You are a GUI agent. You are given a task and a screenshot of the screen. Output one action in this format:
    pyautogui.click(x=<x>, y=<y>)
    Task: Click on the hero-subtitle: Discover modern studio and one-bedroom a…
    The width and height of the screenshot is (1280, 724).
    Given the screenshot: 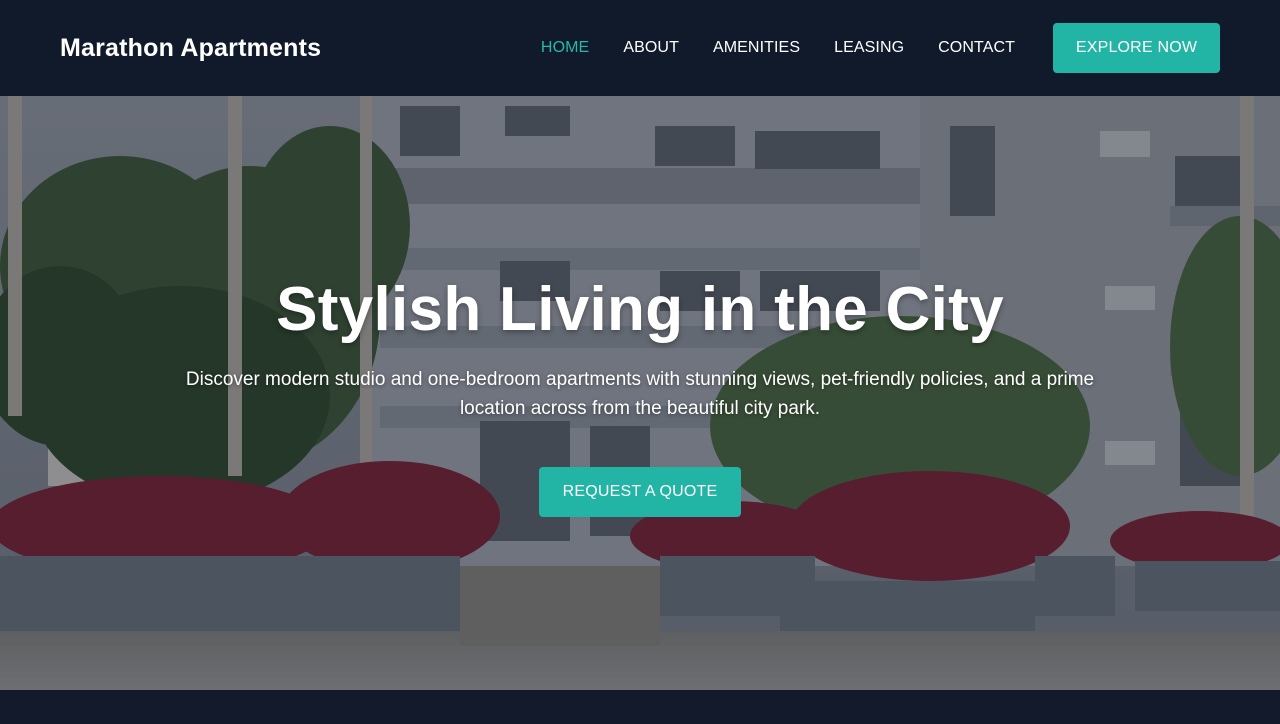 What is the action you would take?
    pyautogui.click(x=640, y=394)
    